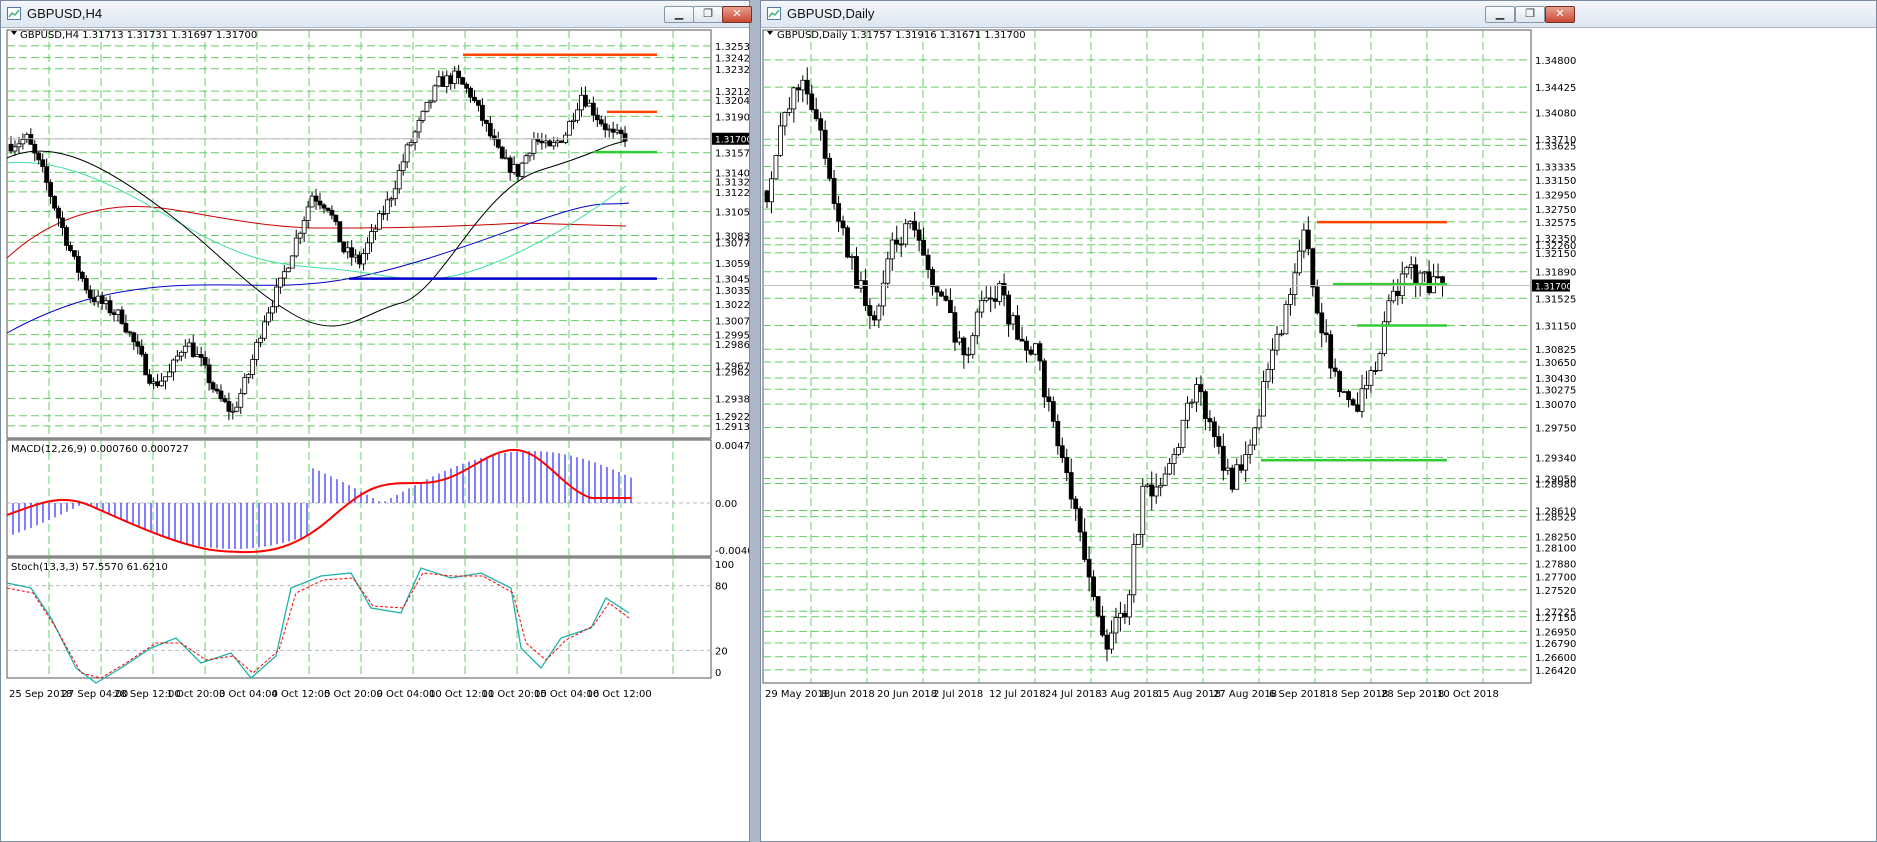 This screenshot has height=842, width=1877. Describe the element at coordinates (1555, 485) in the screenshot. I see `price-axis-label: 1.28980` at that location.